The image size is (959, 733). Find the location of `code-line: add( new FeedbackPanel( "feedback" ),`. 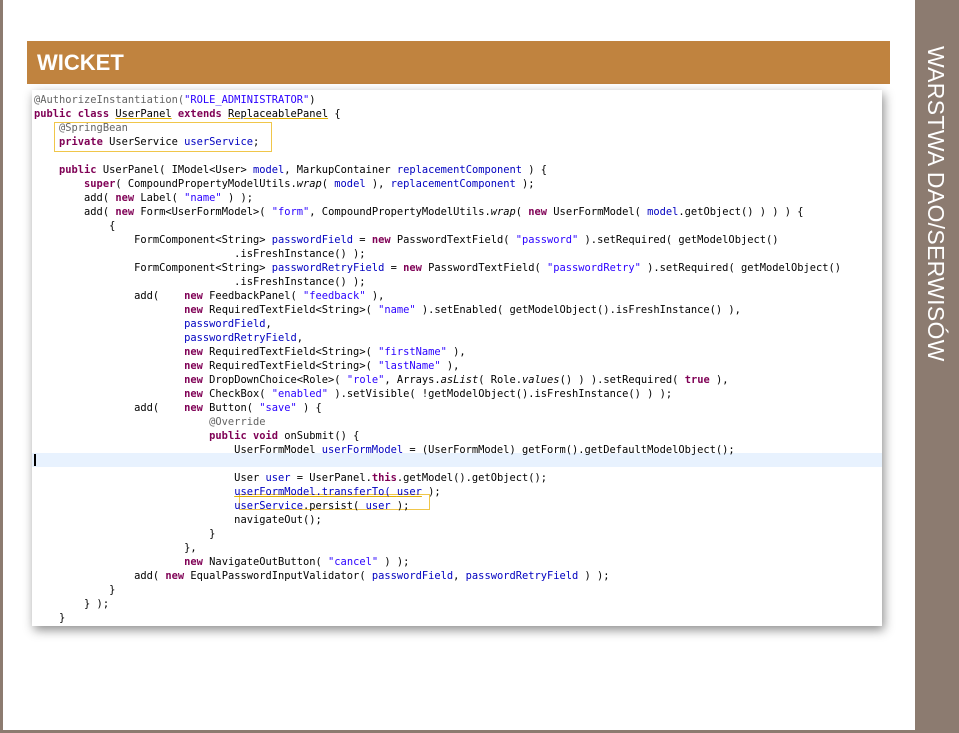

code-line: add( new FeedbackPanel( "feedback" ), is located at coordinates (209, 296).